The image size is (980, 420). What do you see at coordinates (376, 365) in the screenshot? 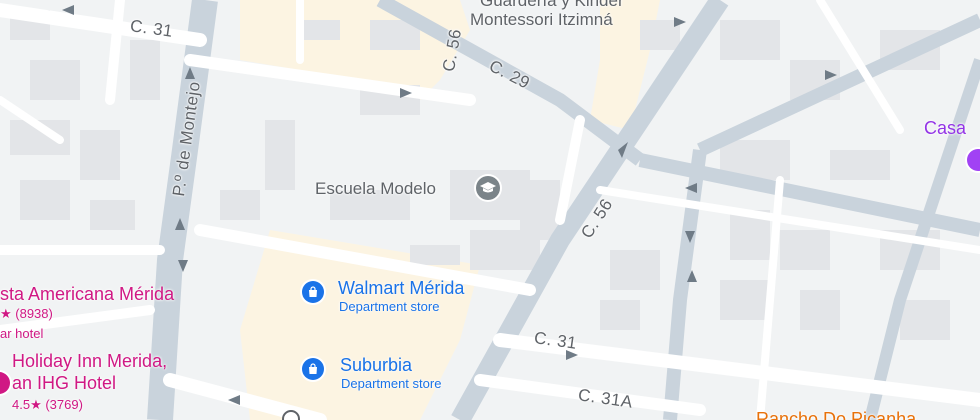
I see `store-name-suburbia: Suburbia` at bounding box center [376, 365].